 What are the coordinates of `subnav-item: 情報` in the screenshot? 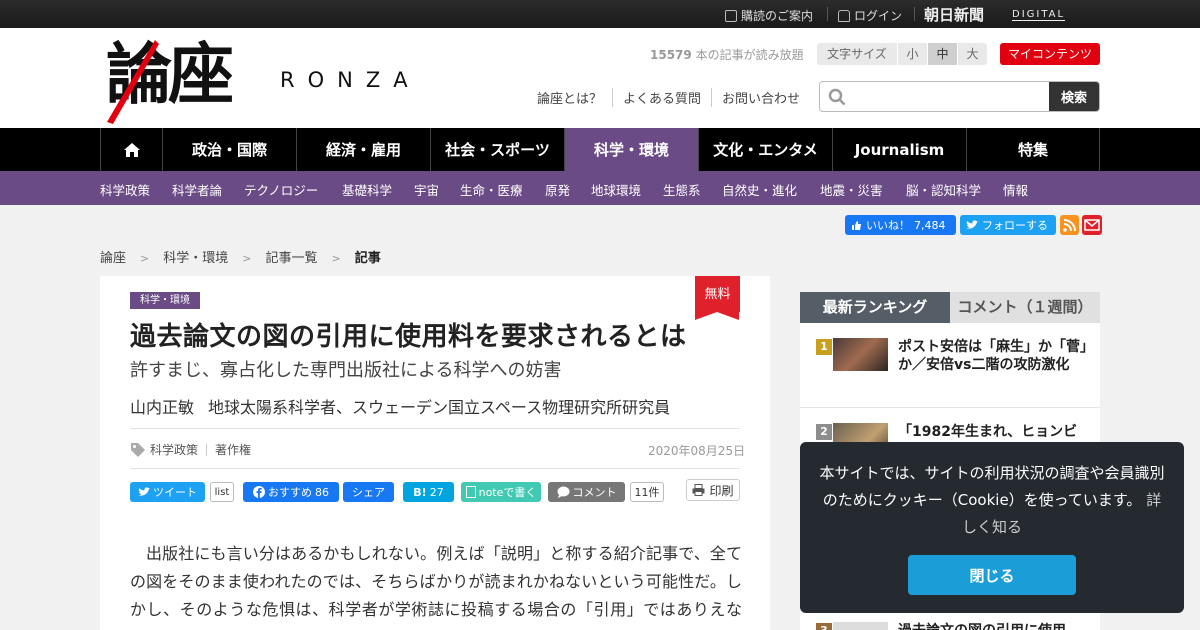 It's located at (1015, 189).